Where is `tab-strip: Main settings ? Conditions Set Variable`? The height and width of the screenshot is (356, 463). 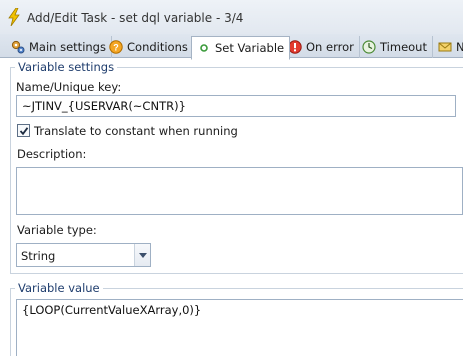 tab-strip: Main settings ? Conditions Set Variable is located at coordinates (231, 47).